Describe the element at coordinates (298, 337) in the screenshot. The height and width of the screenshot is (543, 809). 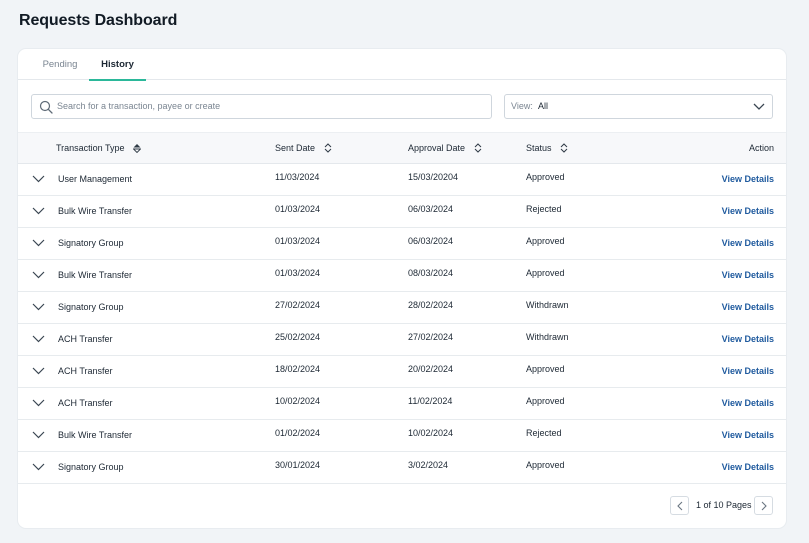
I see `cell-sent-date: 25/02/2024` at that location.